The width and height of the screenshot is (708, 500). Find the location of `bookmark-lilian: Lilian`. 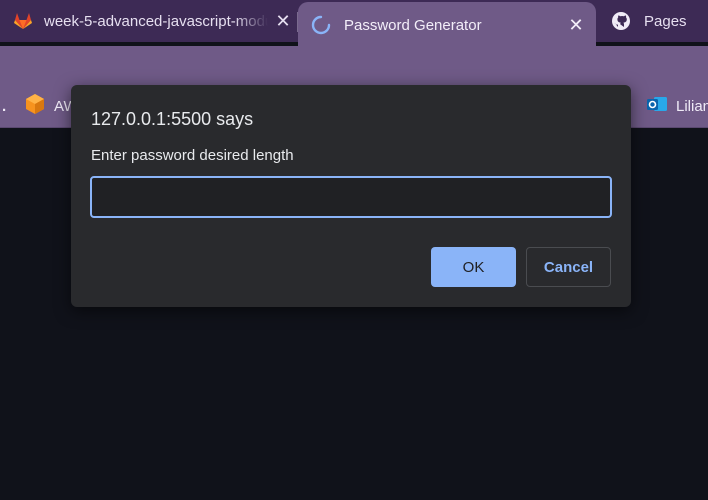

bookmark-lilian: Lilian is located at coordinates (677, 106).